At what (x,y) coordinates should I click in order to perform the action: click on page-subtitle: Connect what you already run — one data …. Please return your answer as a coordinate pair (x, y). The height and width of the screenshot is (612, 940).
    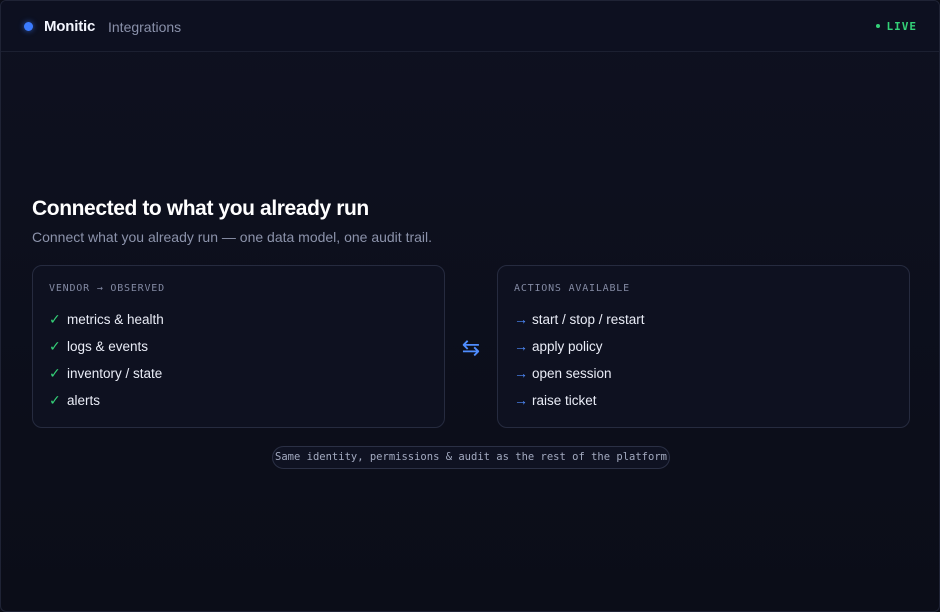
    Looking at the image, I should click on (232, 237).